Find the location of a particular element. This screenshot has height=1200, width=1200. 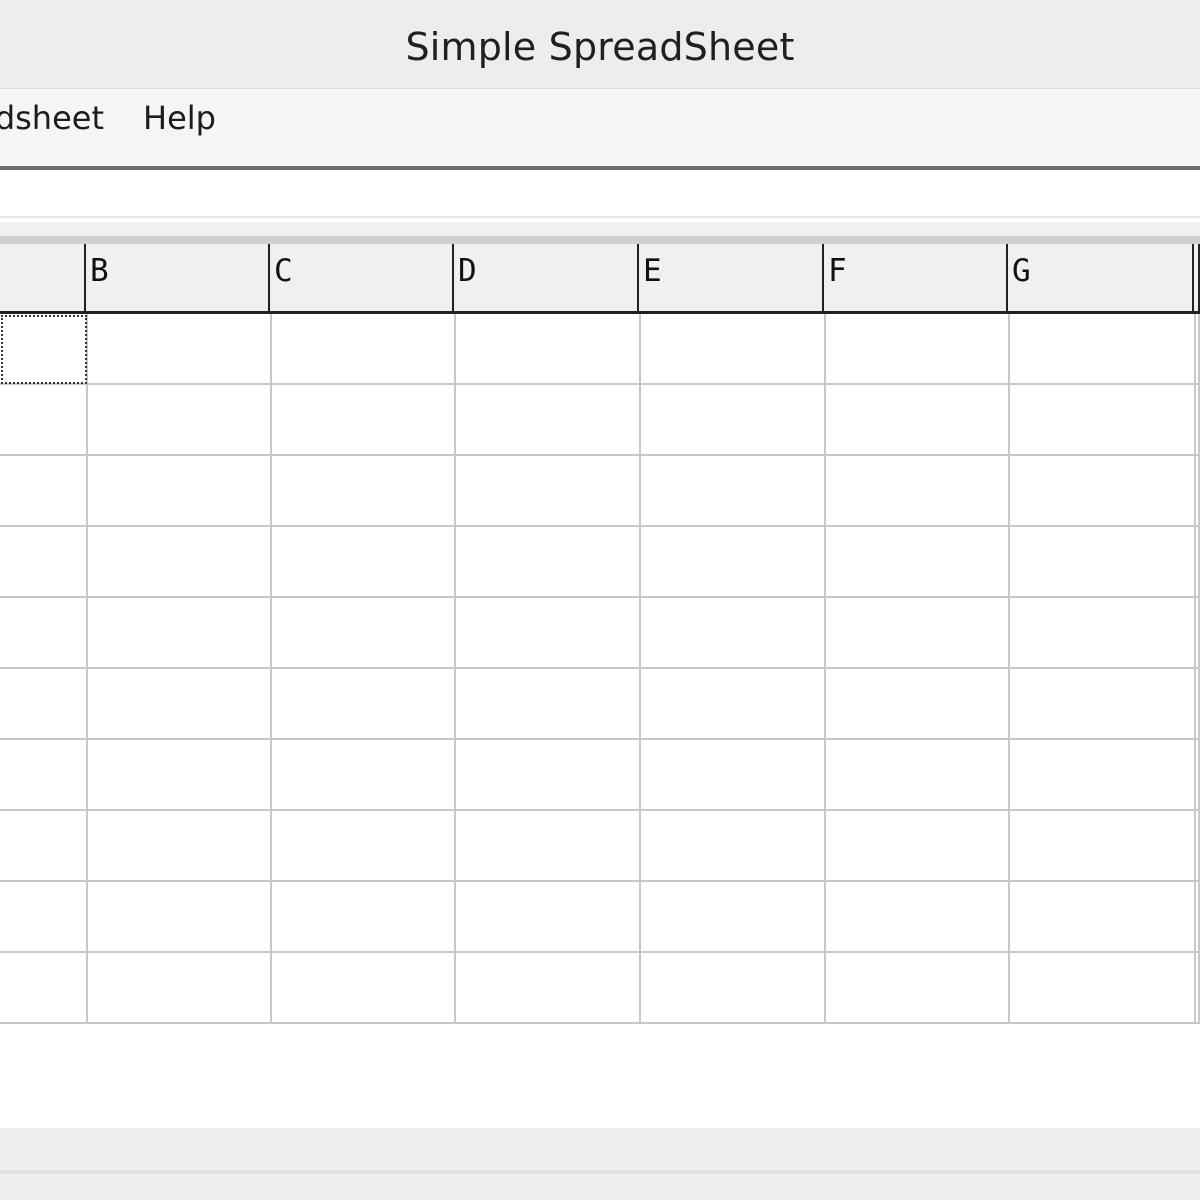

title-bar: Simple SpreadSheet is located at coordinates (600, 44).